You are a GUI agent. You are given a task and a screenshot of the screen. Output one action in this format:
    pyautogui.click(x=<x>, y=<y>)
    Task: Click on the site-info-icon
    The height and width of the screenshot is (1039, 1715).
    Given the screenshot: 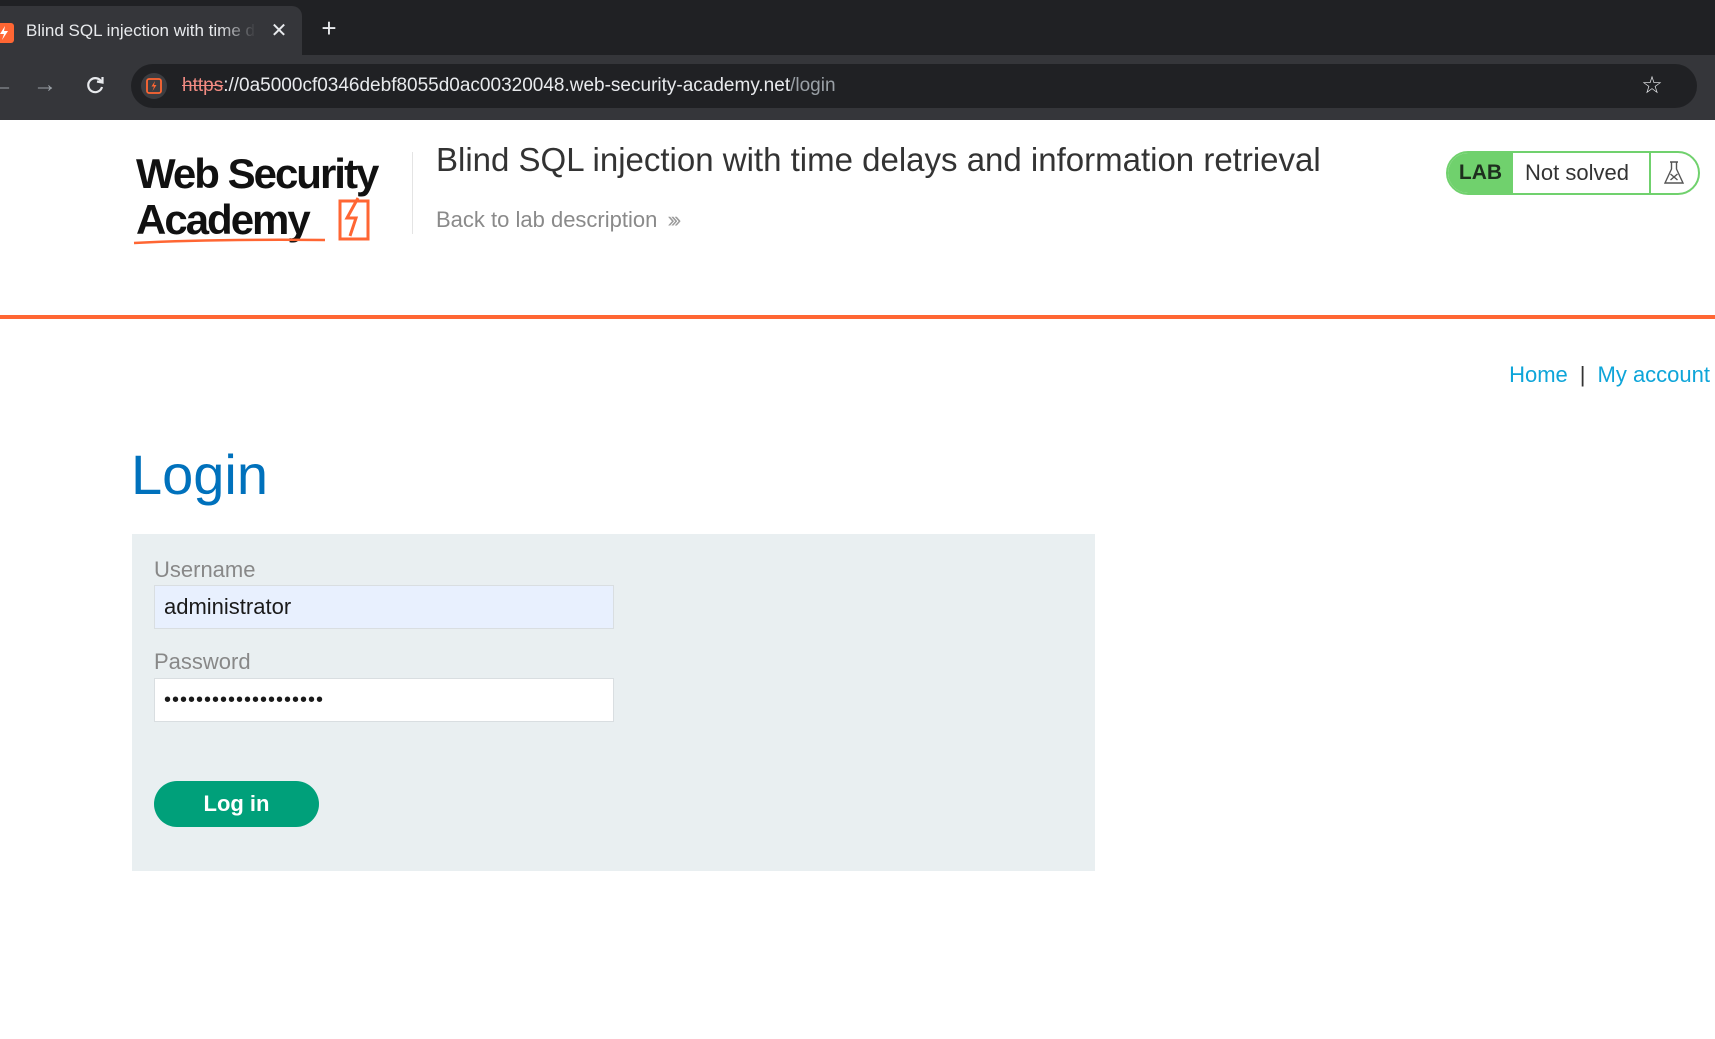 What is the action you would take?
    pyautogui.click(x=154, y=86)
    